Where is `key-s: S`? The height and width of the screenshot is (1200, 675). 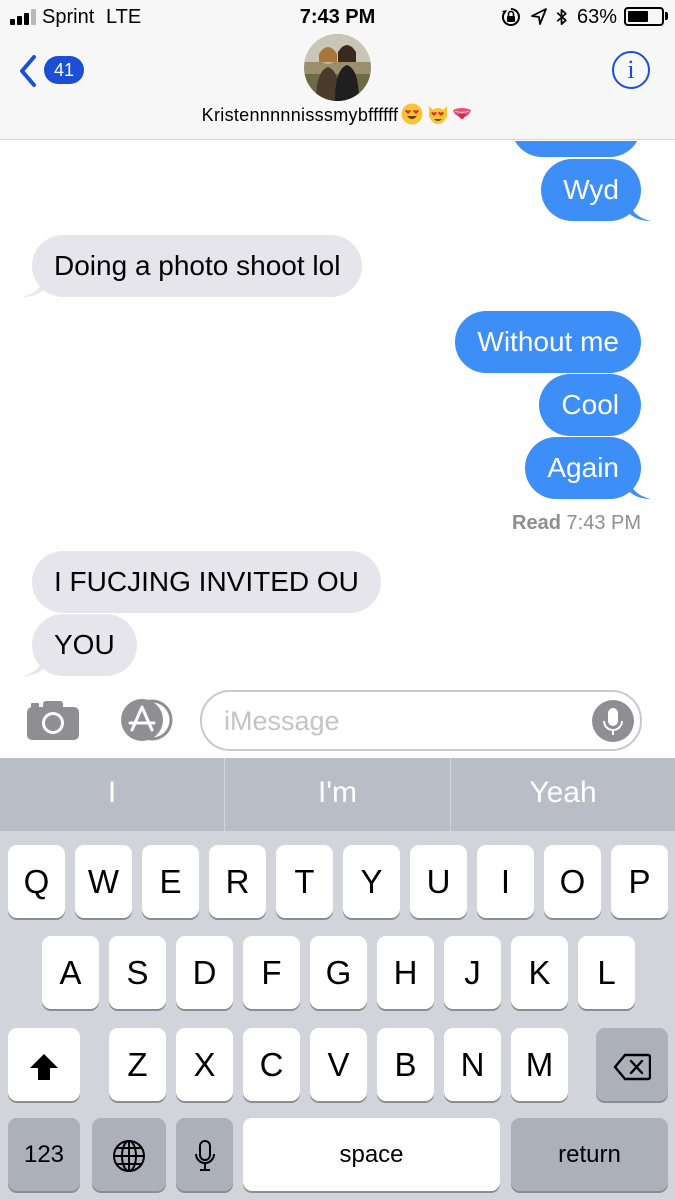 key-s: S is located at coordinates (137, 972).